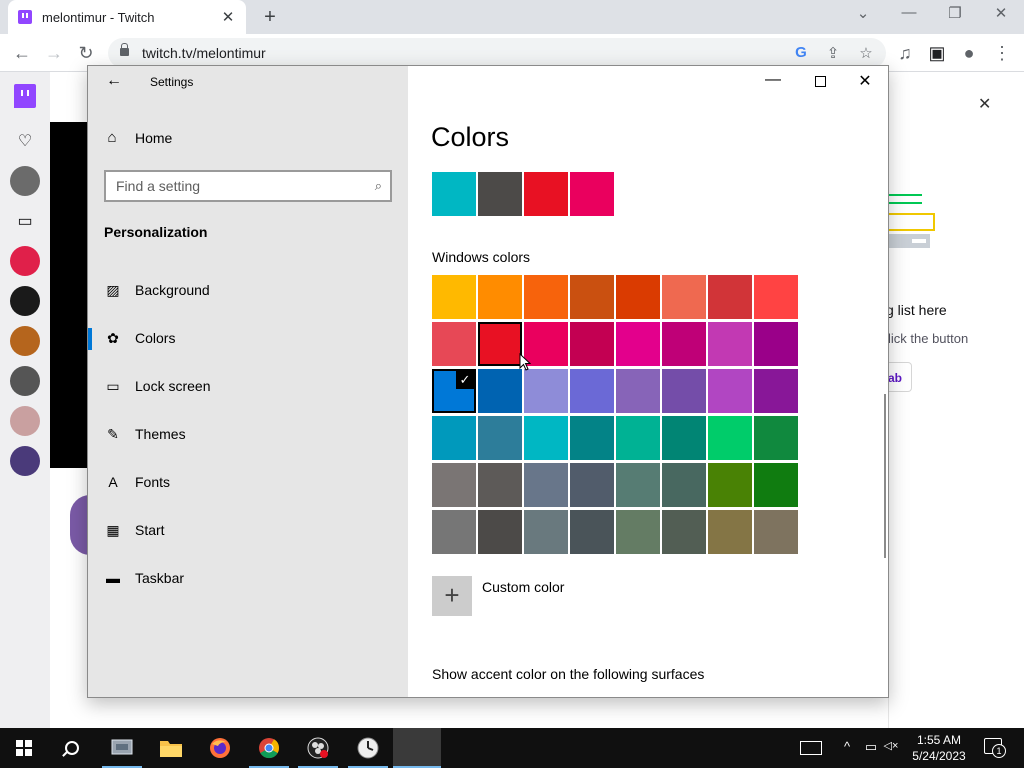  What do you see at coordinates (417, 748) in the screenshot?
I see `taskbar-app-settings` at bounding box center [417, 748].